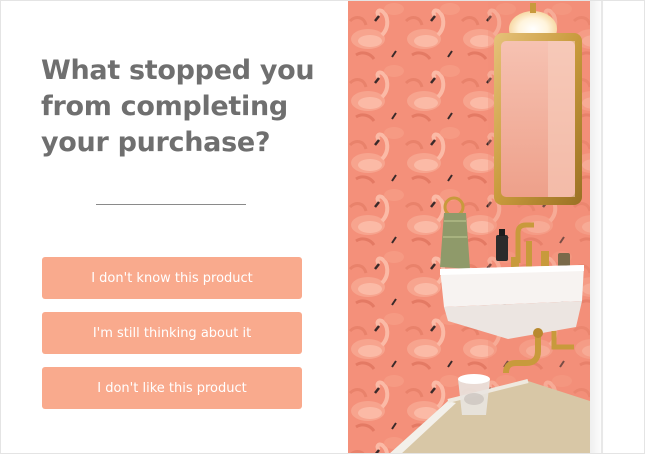 The height and width of the screenshot is (454, 645). Describe the element at coordinates (172, 333) in the screenshot. I see `option-still-thinking-button: I'm still thinking about it` at that location.